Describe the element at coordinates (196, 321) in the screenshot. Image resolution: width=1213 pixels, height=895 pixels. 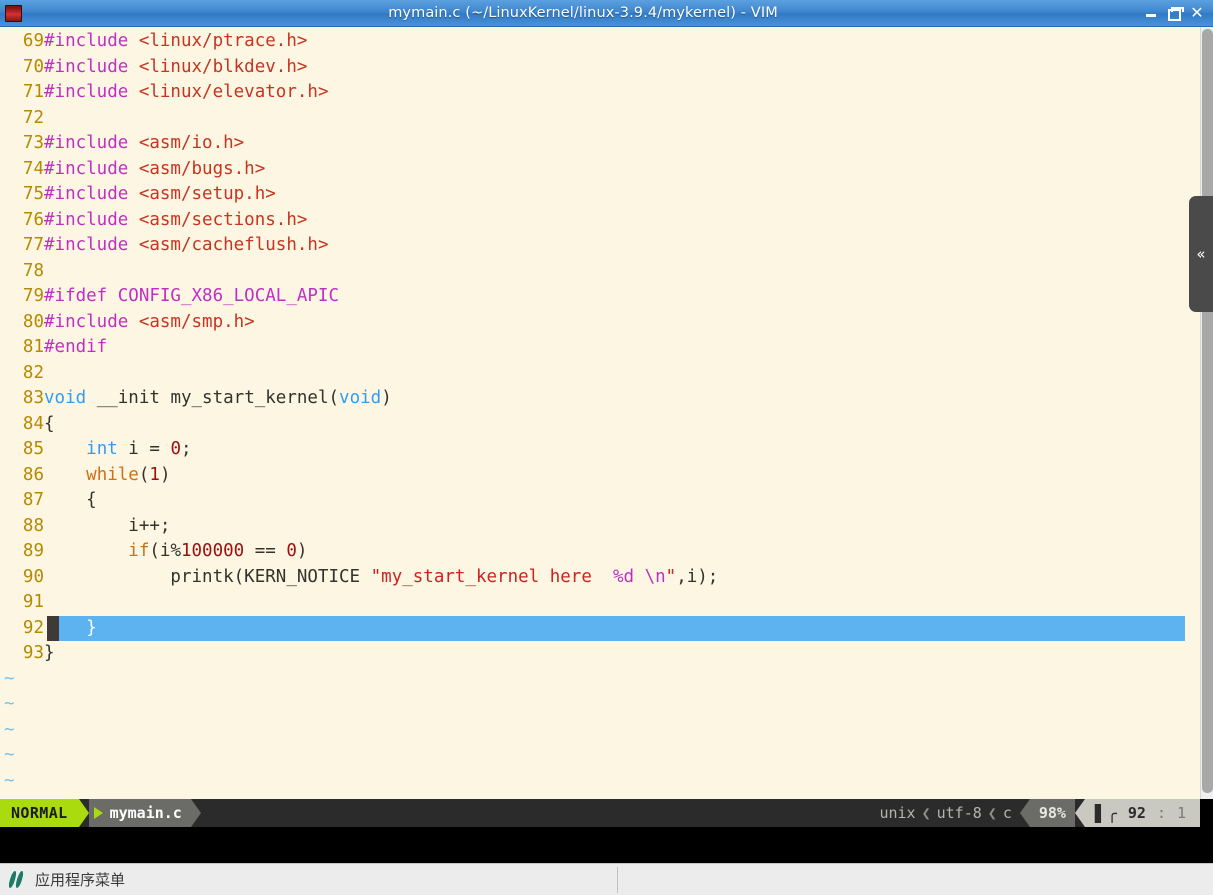
I see `code-token: <asm/smp.h>` at that location.